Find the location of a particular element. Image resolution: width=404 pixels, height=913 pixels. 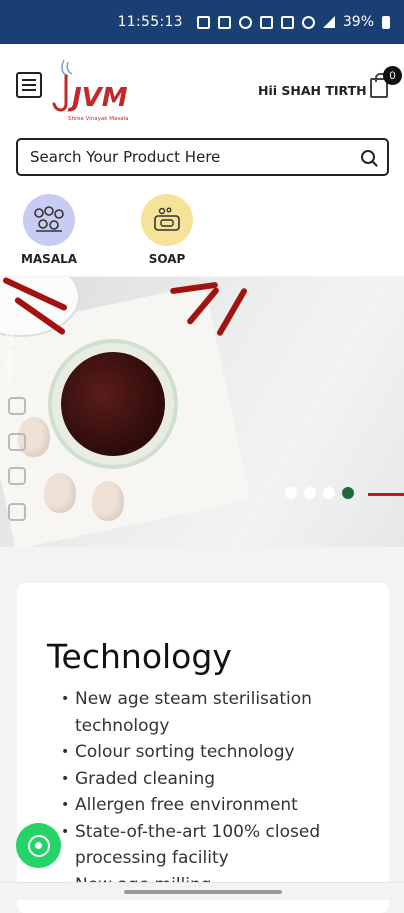

carousel-dot-active is located at coordinates (348, 493).